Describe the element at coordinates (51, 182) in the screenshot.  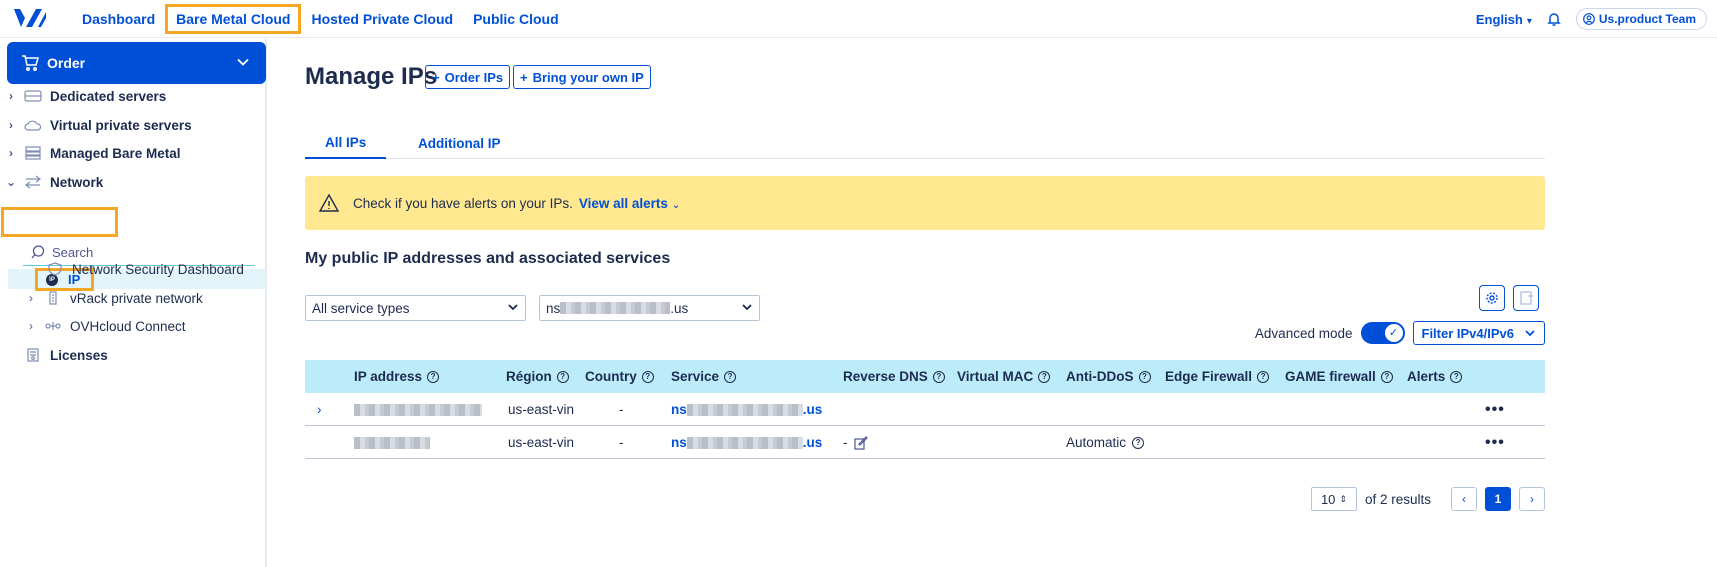
I see `sidebar-item-network: ⌄ Network` at that location.